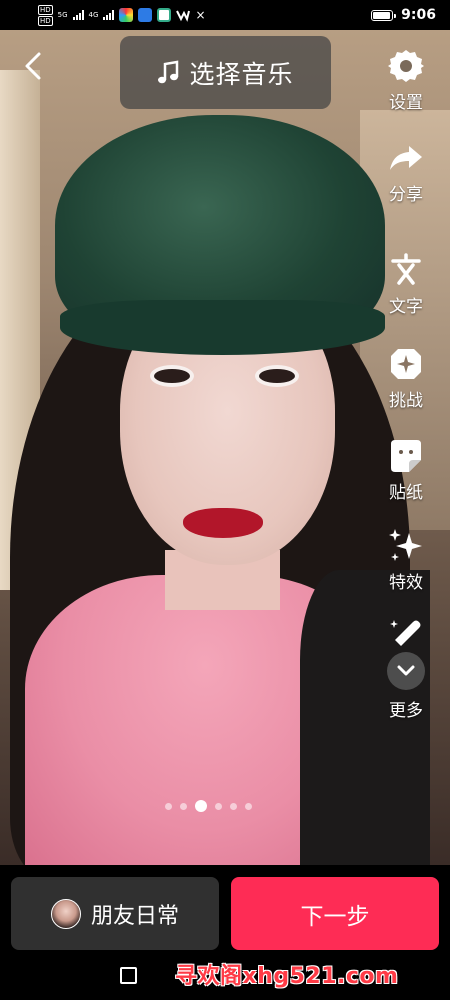 Image resolution: width=450 pixels, height=1000 pixels. I want to click on back-button, so click(33, 66).